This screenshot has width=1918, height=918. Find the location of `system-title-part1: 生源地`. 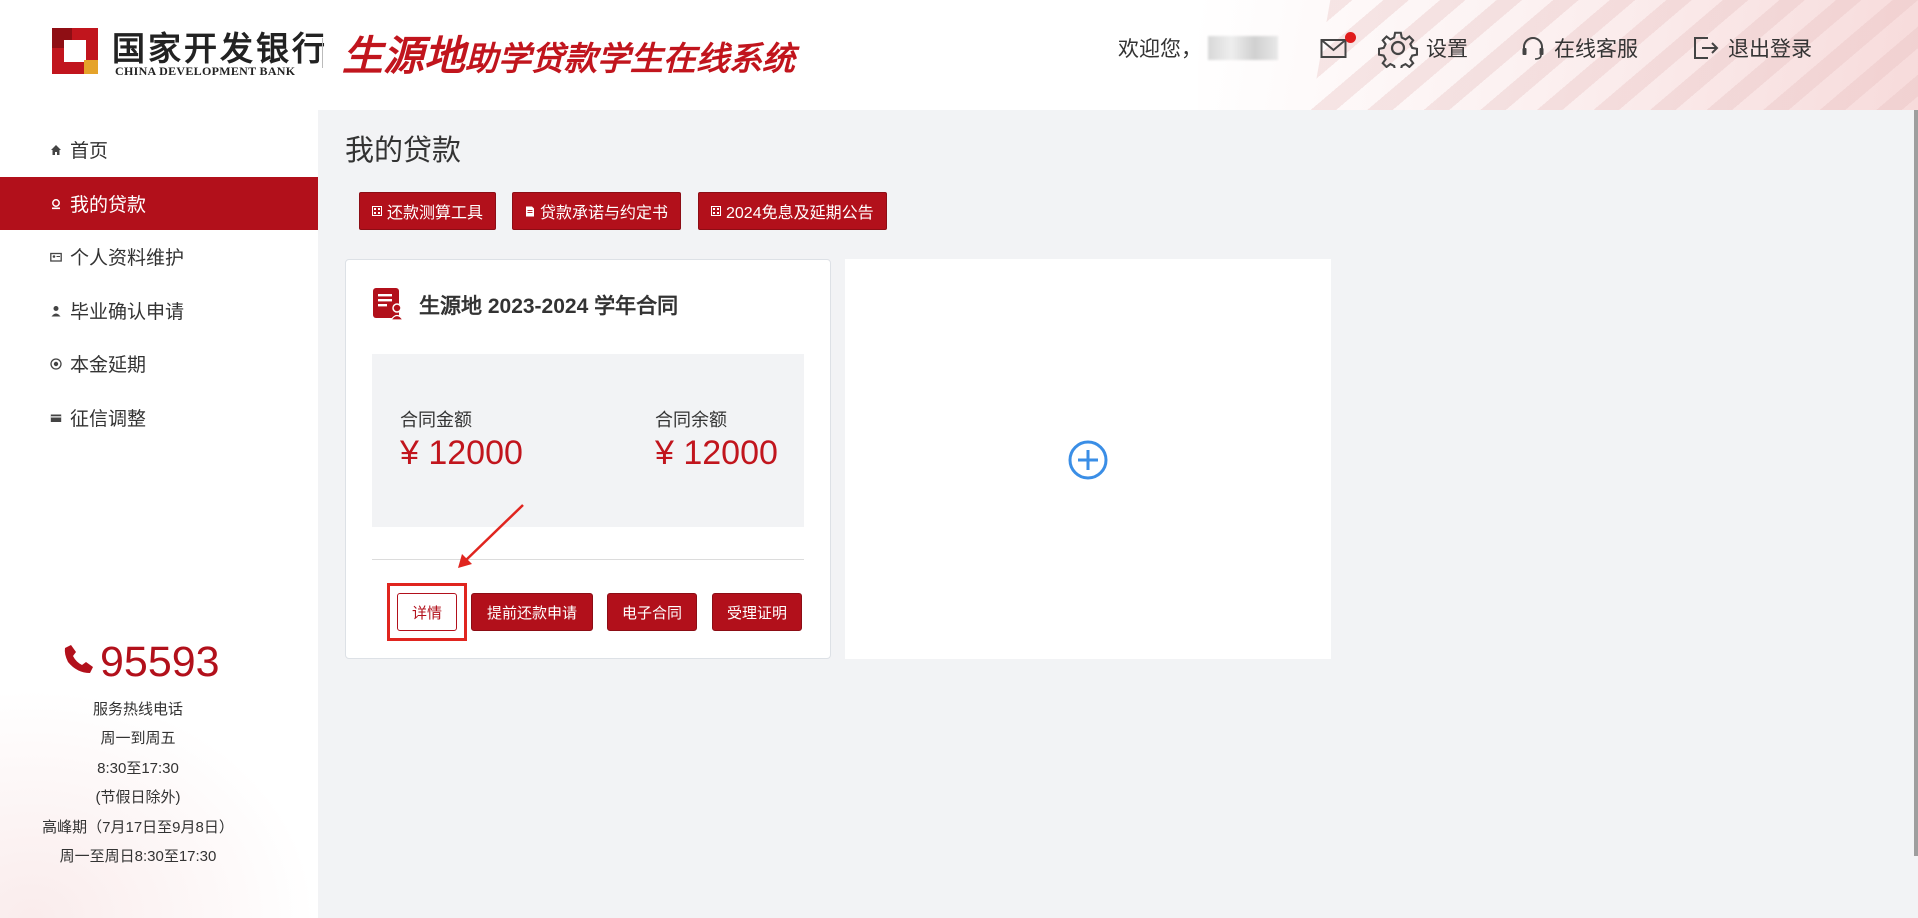

system-title-part1: 生源地 is located at coordinates (403, 56).